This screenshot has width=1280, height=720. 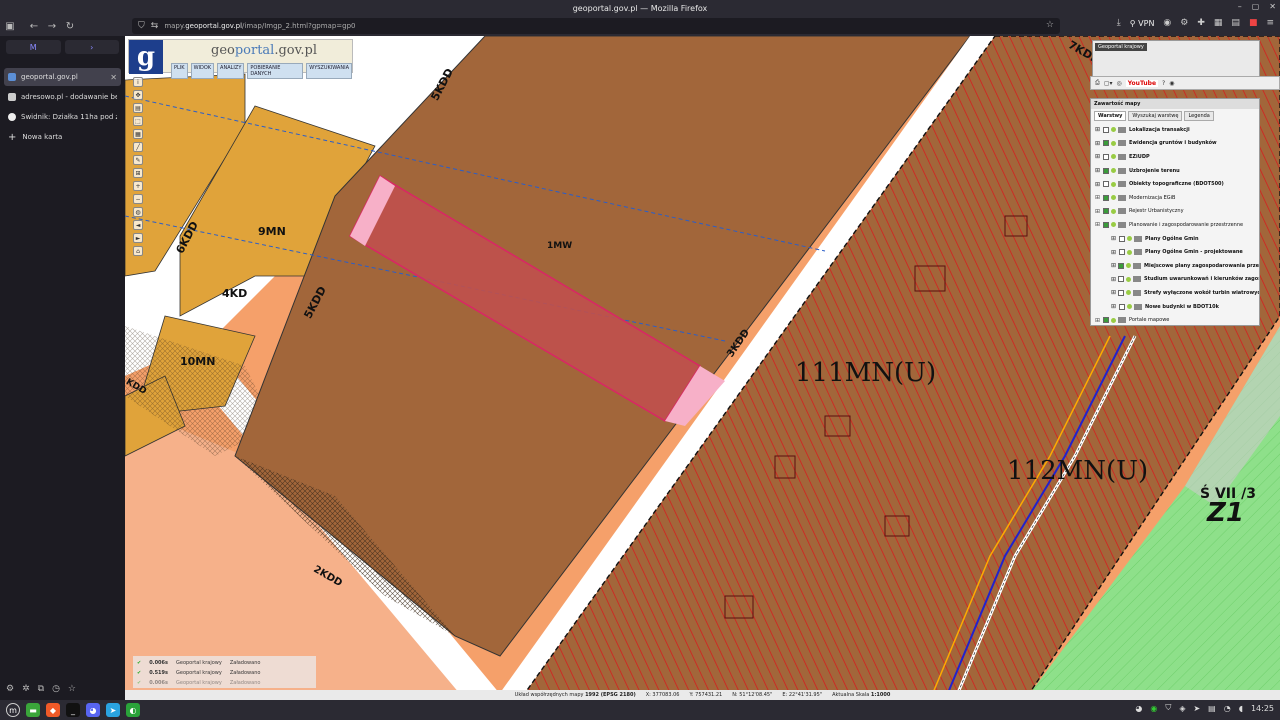 I want to click on tab-legenda: Legenda, so click(x=1199, y=116).